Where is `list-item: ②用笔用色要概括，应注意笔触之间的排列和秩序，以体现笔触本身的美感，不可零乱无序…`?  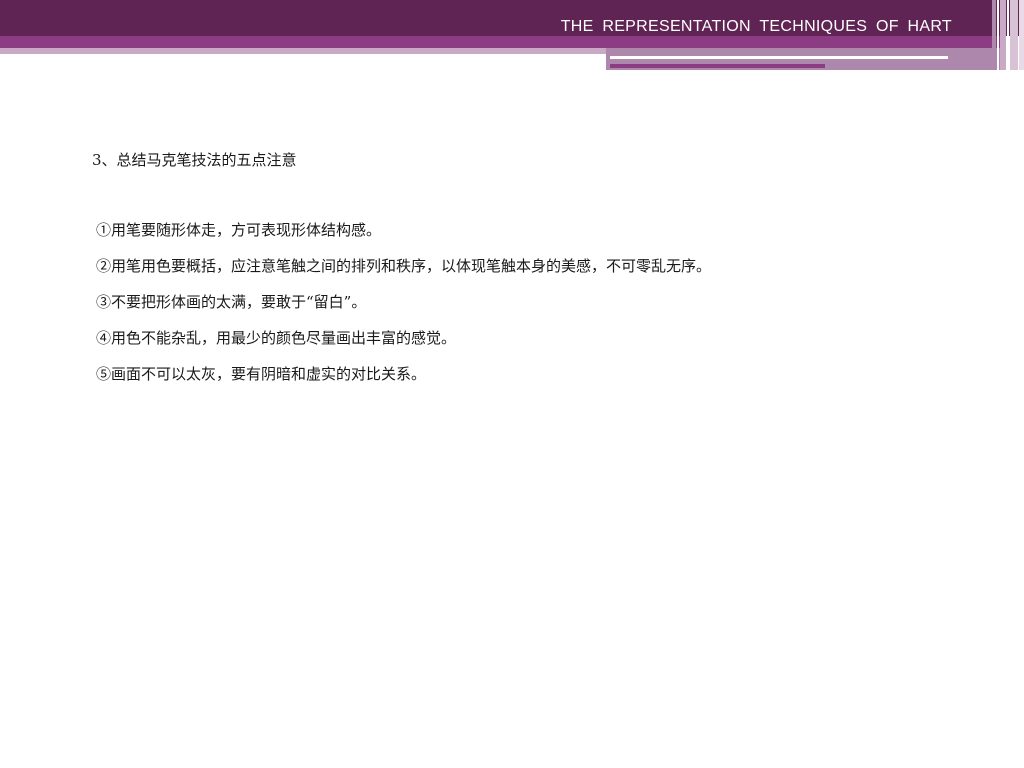
list-item: ②用笔用色要概括，应注意笔触之间的排列和秩序，以体现笔触本身的美感，不可零乱无序… is located at coordinates (404, 266).